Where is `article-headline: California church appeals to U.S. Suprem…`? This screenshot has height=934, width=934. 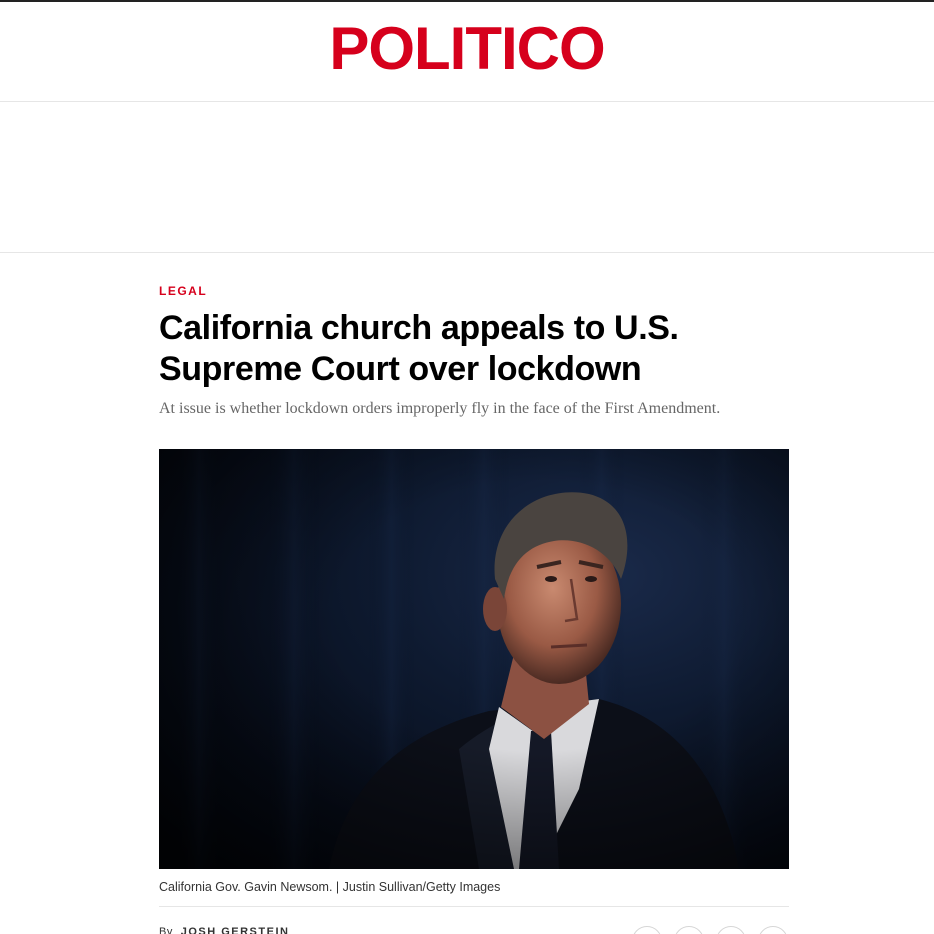
article-headline: California church appeals to U.S. Suprem… is located at coordinates (419, 348).